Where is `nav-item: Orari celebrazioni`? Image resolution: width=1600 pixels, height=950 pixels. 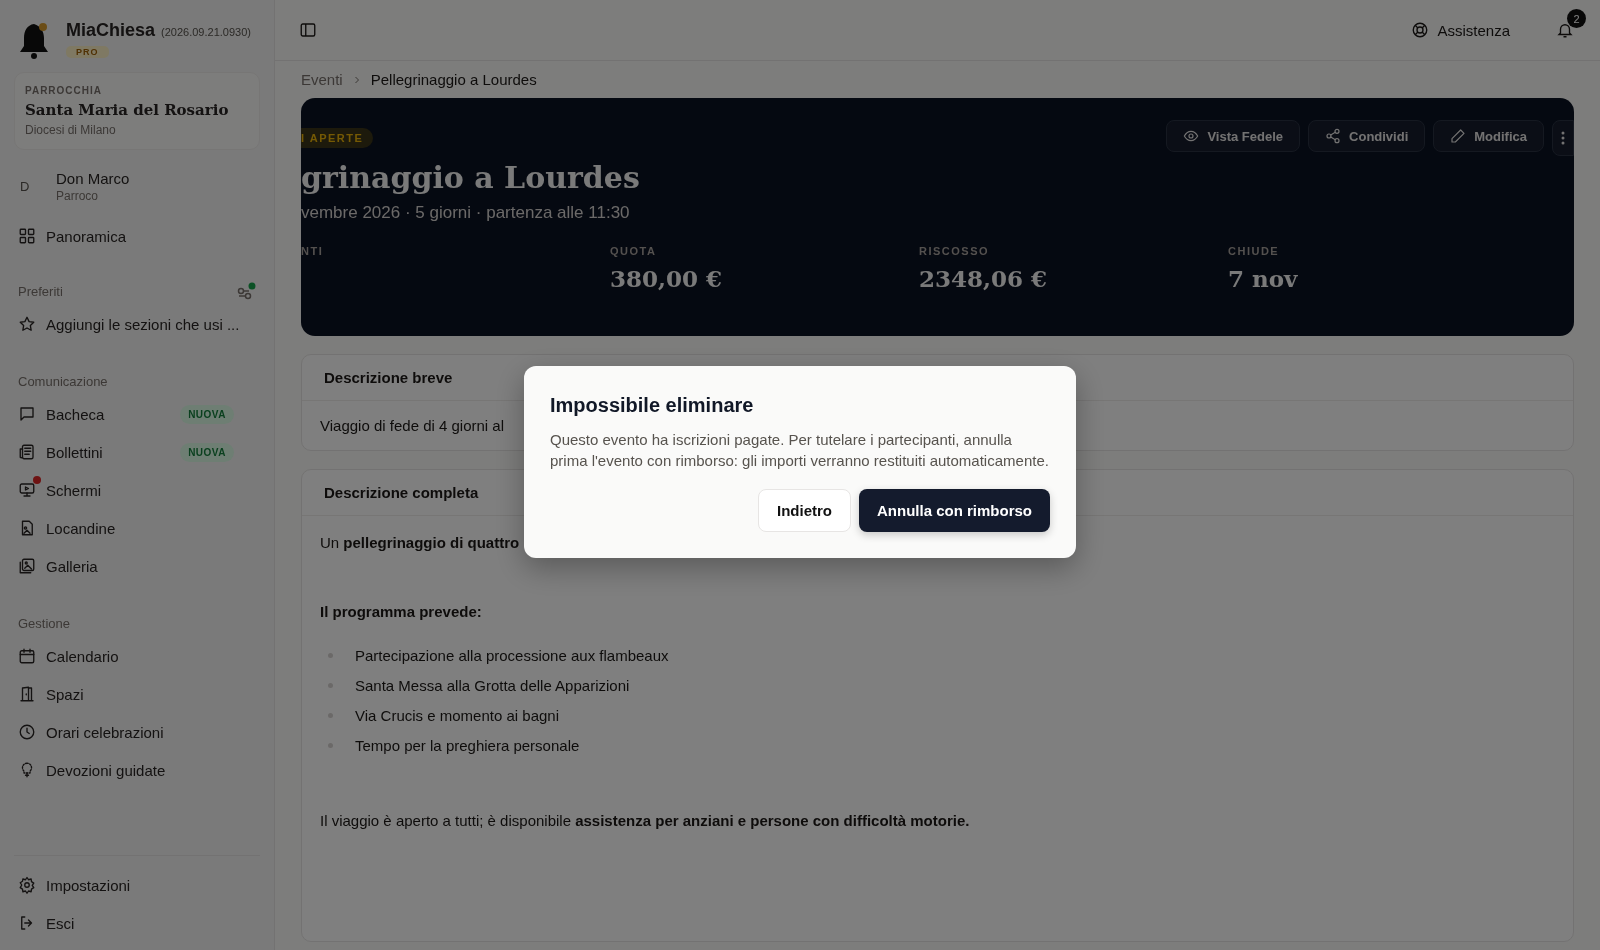
nav-item: Orari celebrazioni is located at coordinates (137, 732).